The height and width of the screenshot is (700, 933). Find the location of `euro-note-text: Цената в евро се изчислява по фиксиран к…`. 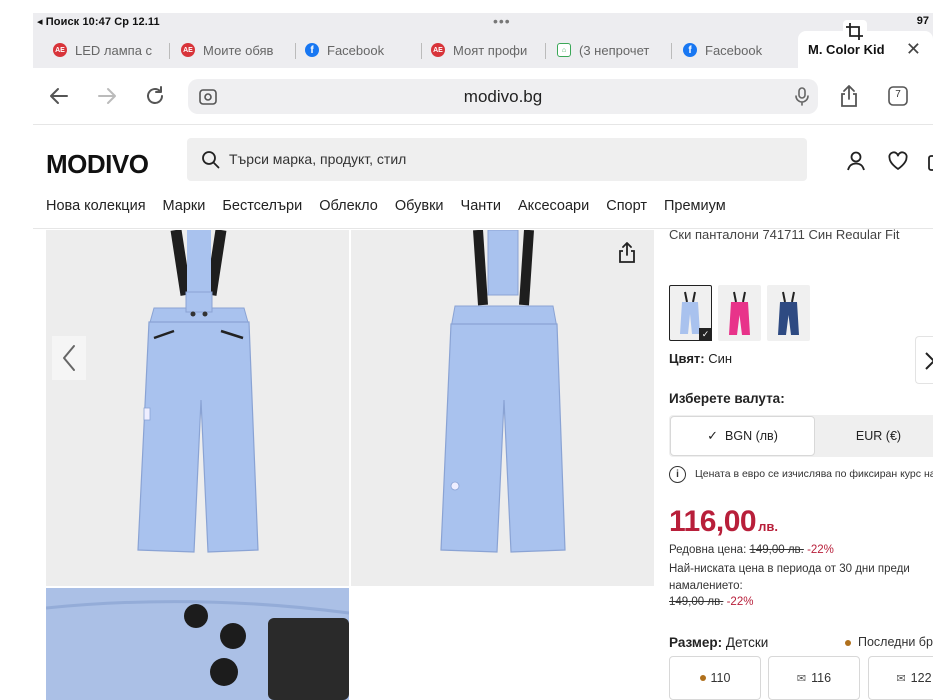

euro-note-text: Цената в евро се изчислява по фиксиран к… is located at coordinates (814, 474).